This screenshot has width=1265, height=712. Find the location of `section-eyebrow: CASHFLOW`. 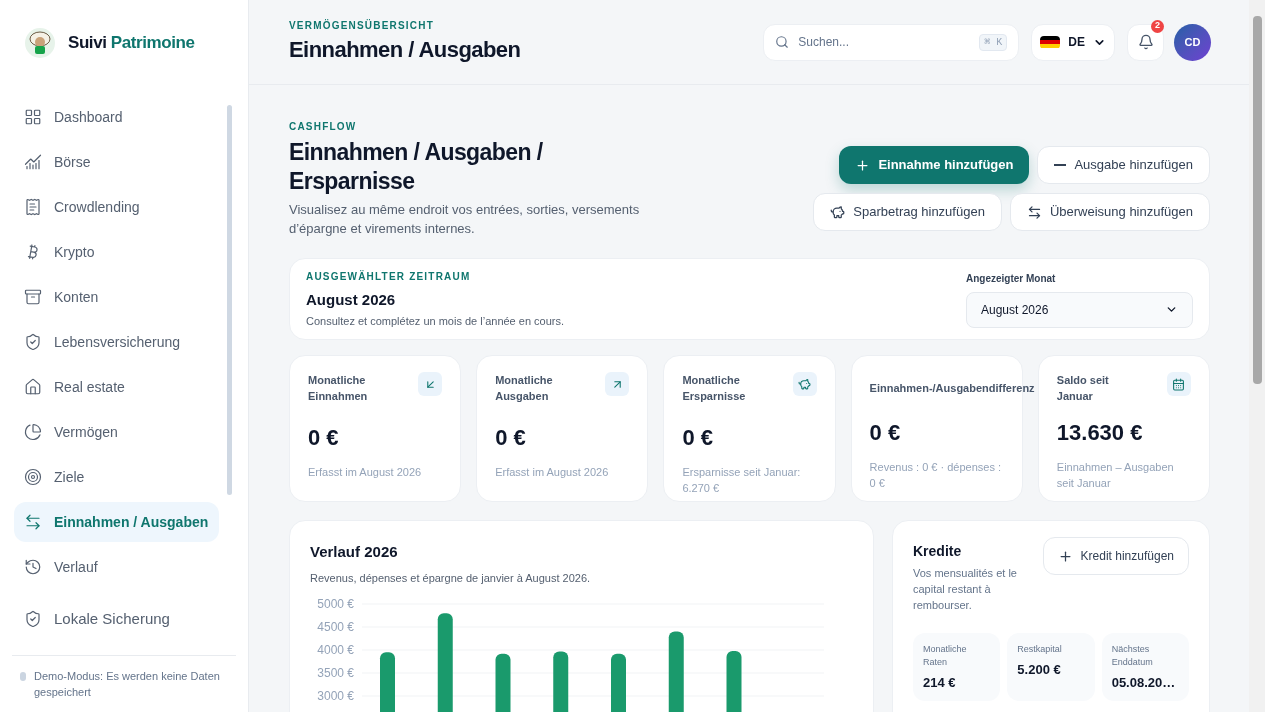

section-eyebrow: CASHFLOW is located at coordinates (323, 127).